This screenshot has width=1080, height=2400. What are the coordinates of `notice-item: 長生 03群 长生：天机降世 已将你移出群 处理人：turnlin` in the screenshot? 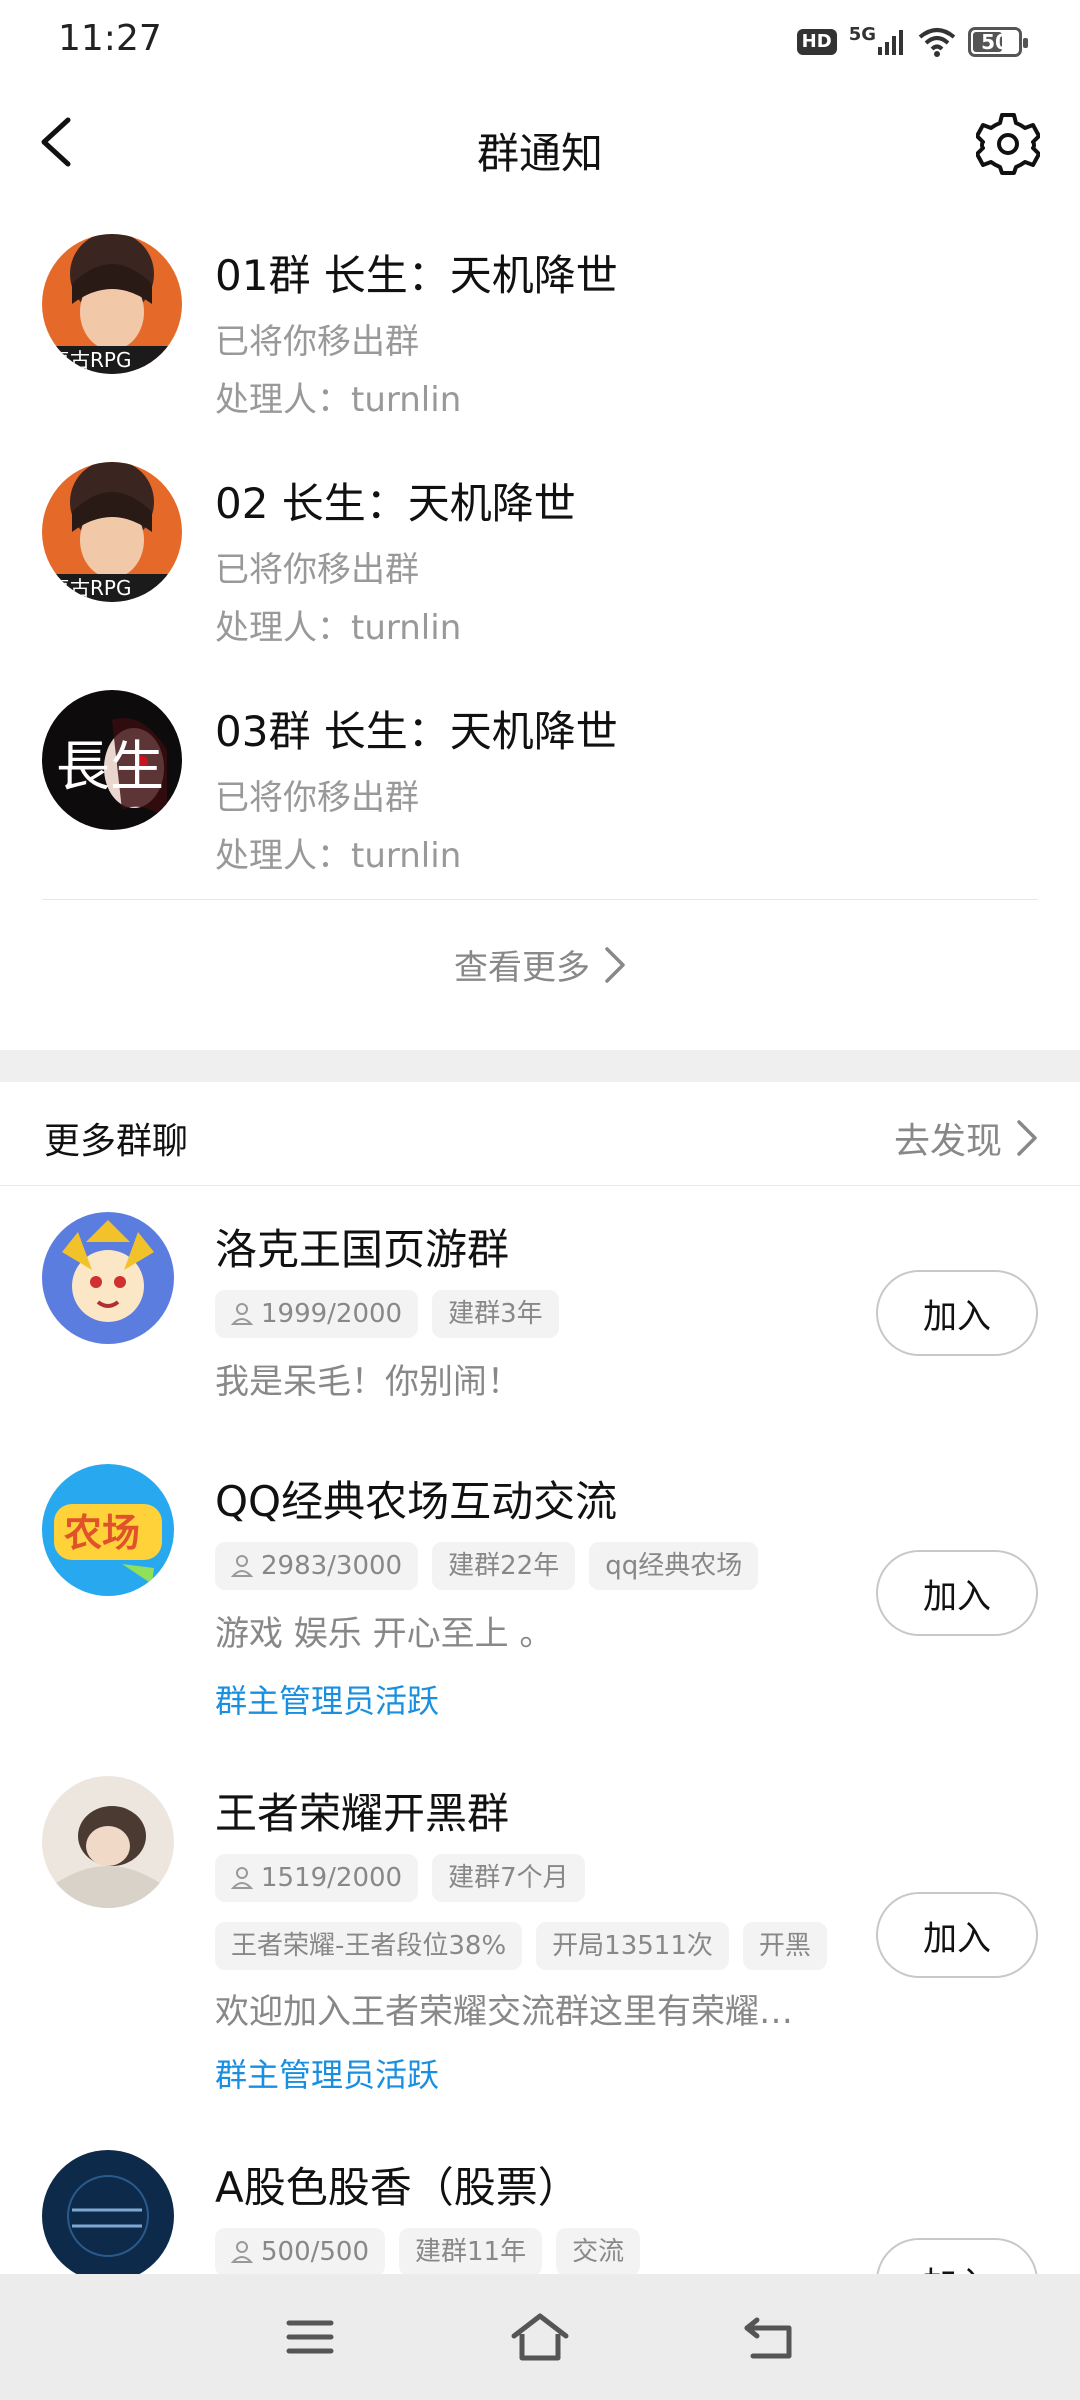 It's located at (540, 804).